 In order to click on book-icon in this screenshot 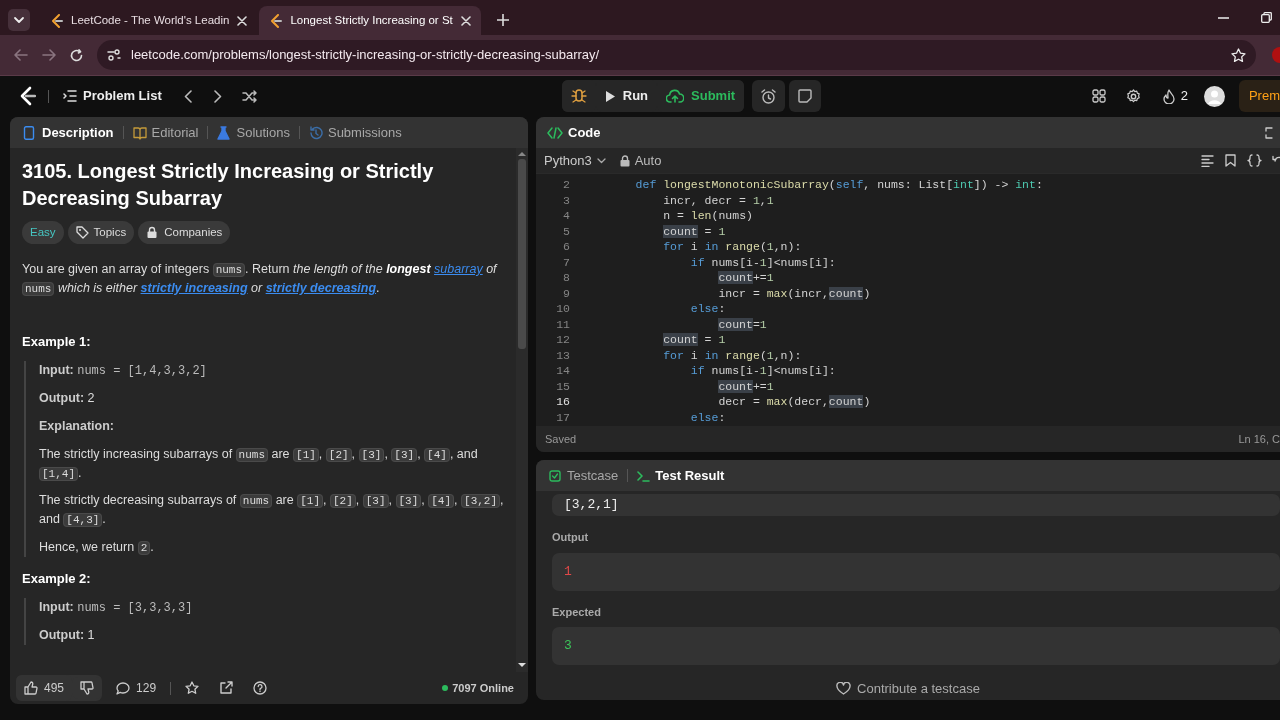, I will do `click(139, 132)`.